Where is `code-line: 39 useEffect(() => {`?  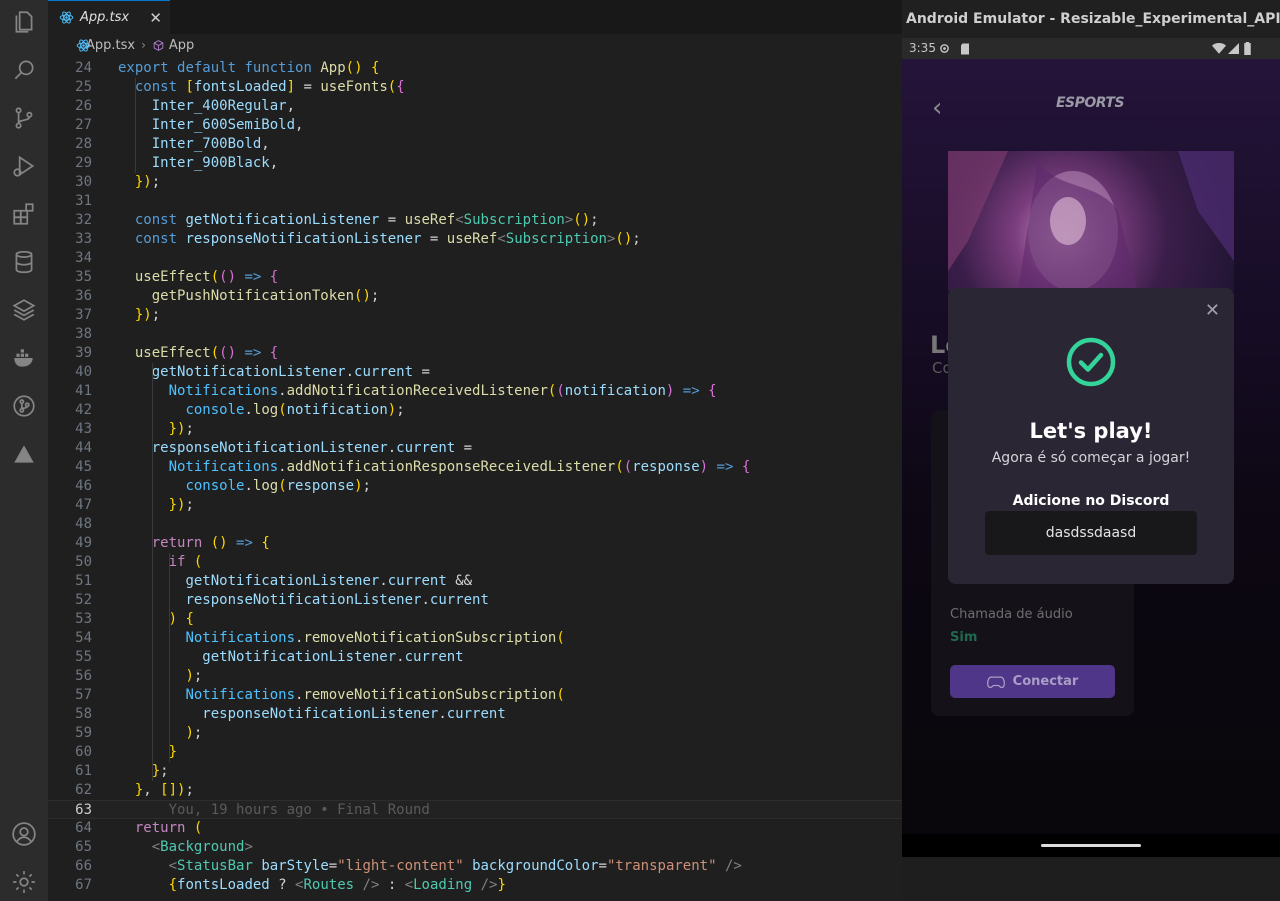
code-line: 39 useEffect(() => { is located at coordinates (475, 353).